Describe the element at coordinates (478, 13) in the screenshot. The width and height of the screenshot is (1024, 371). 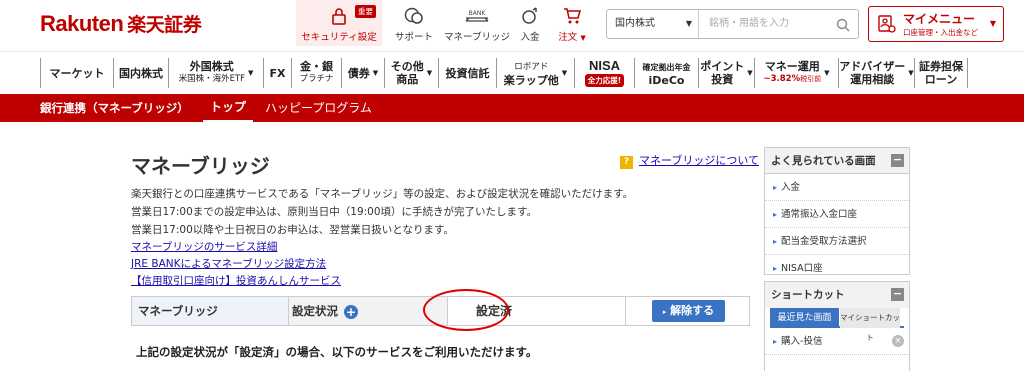
I see `bank-icon-text: BANK` at that location.